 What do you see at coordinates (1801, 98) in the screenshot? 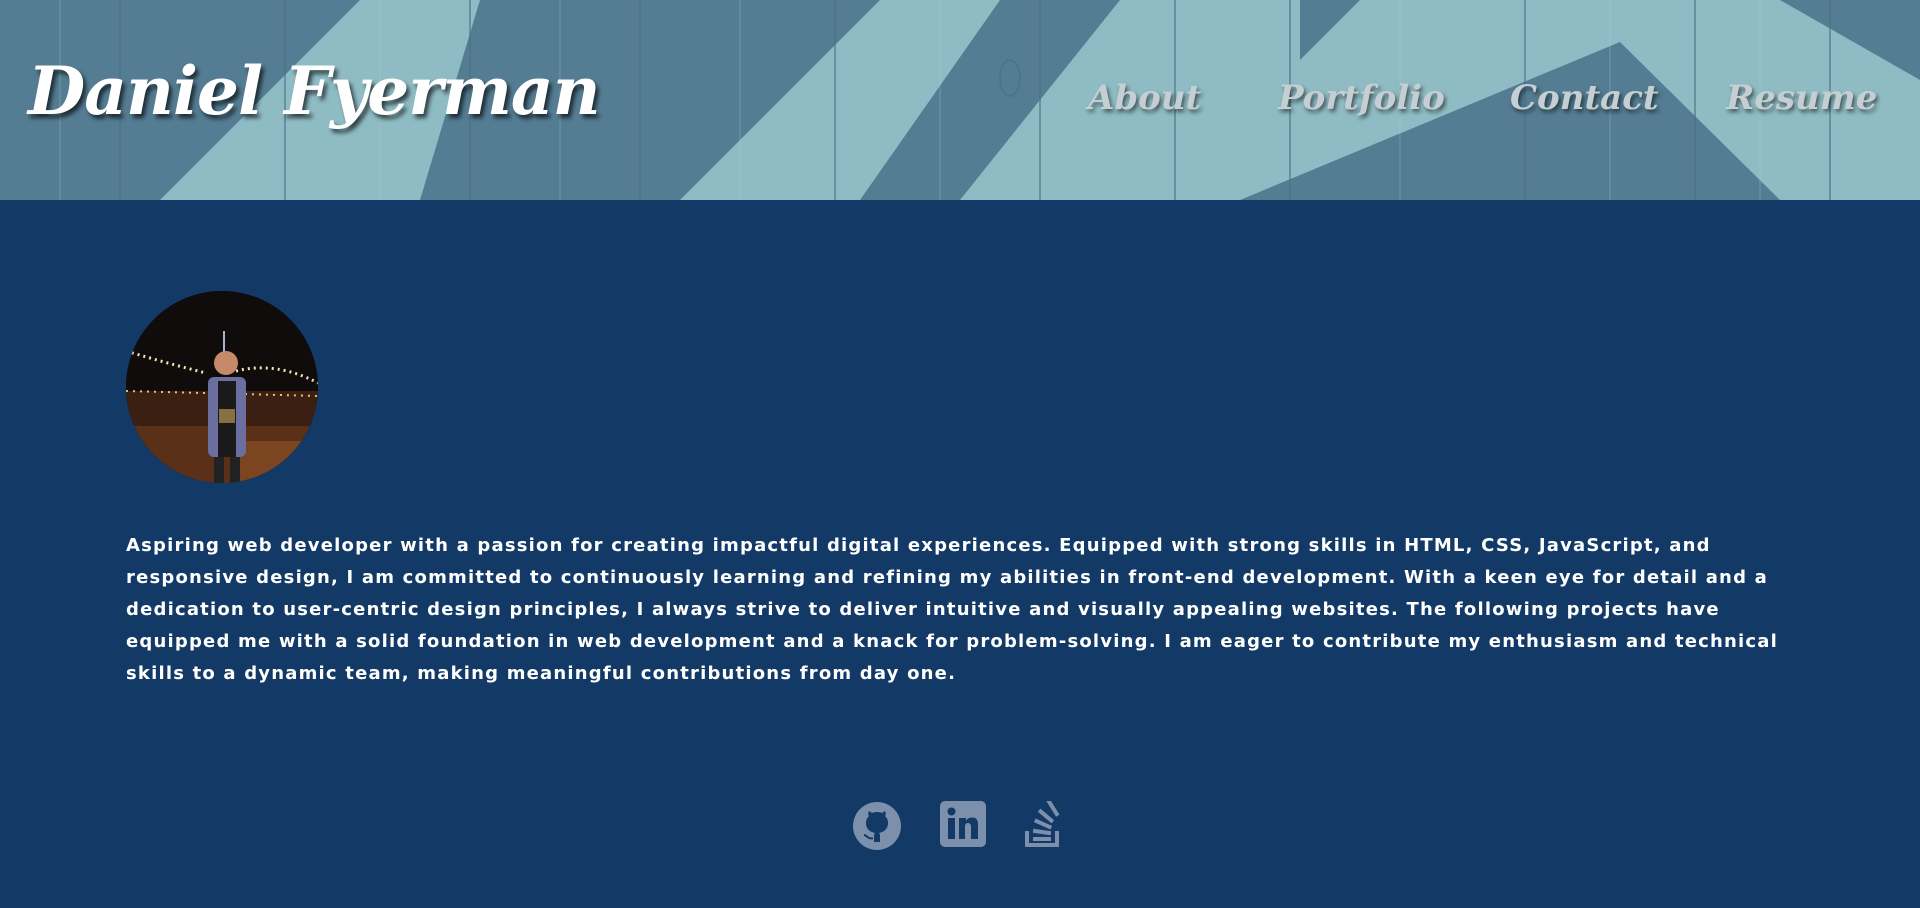
I see `nav-resume: Resume` at bounding box center [1801, 98].